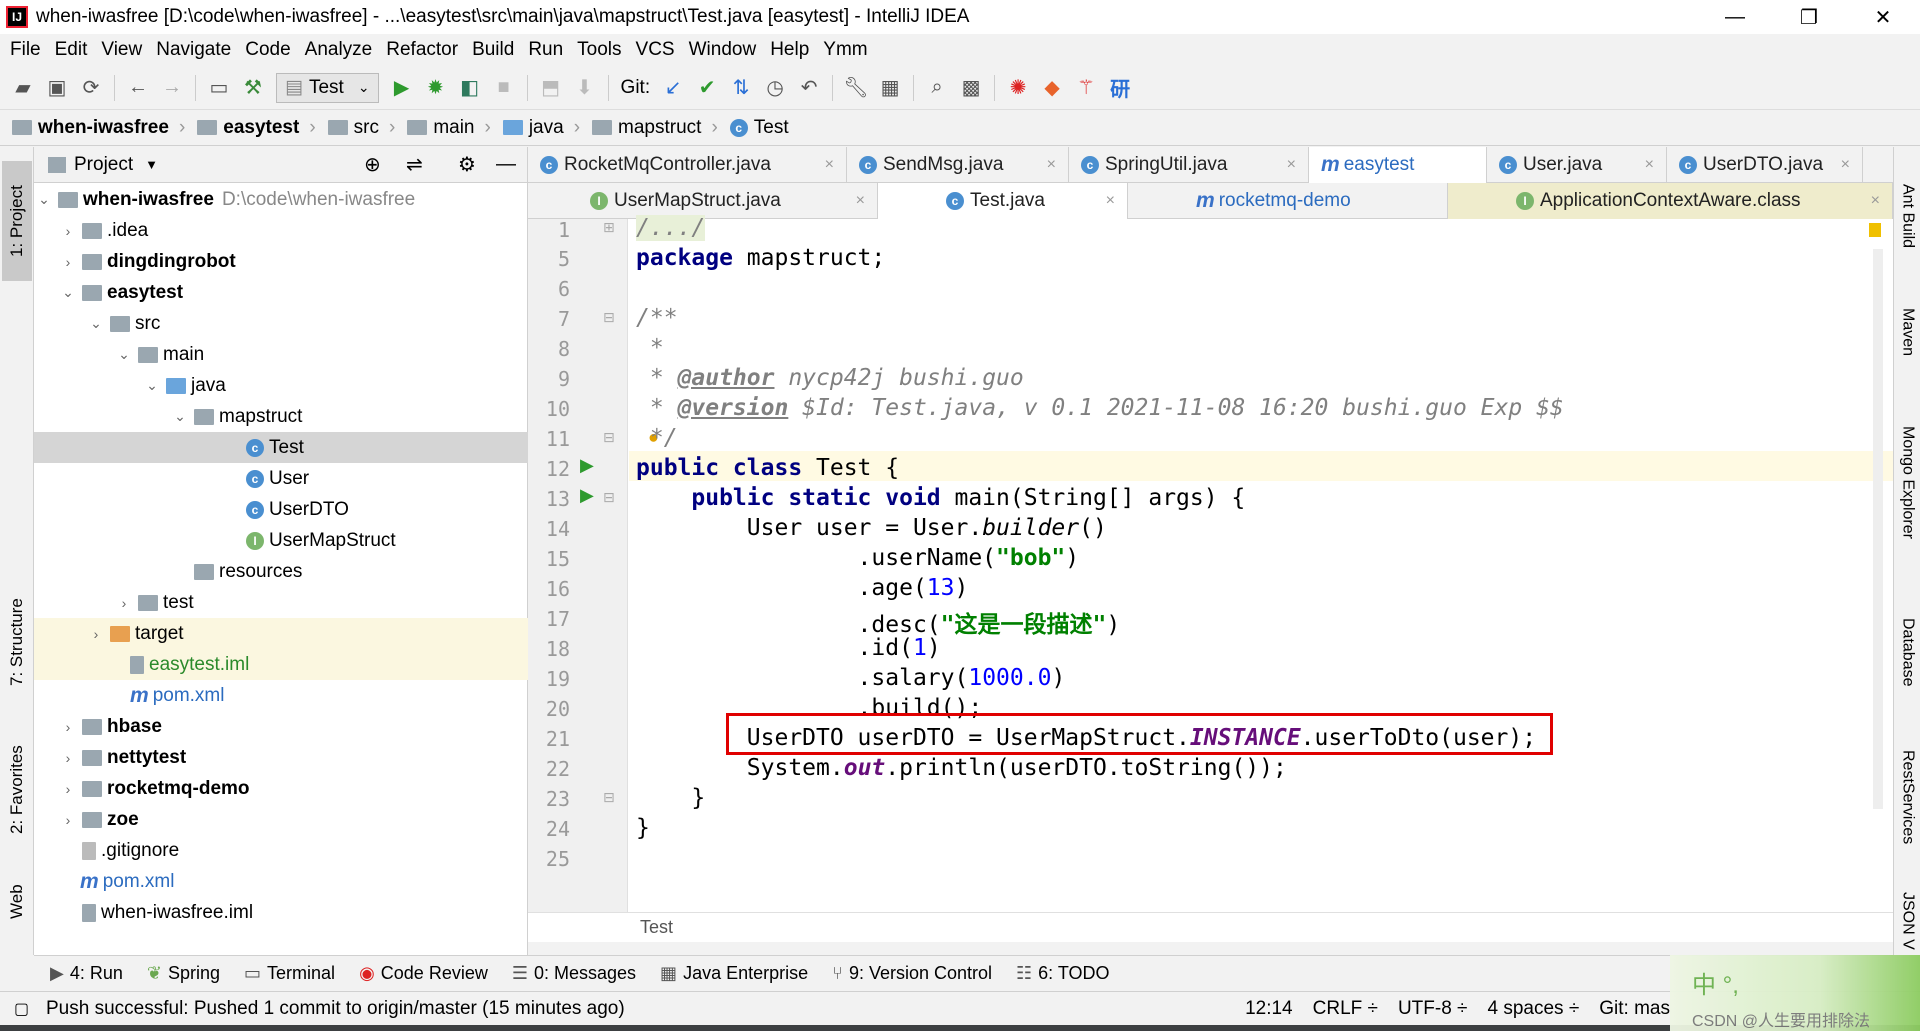  Describe the element at coordinates (1765, 165) in the screenshot. I see `tab-userdto: c UserDTO.java ×` at that location.